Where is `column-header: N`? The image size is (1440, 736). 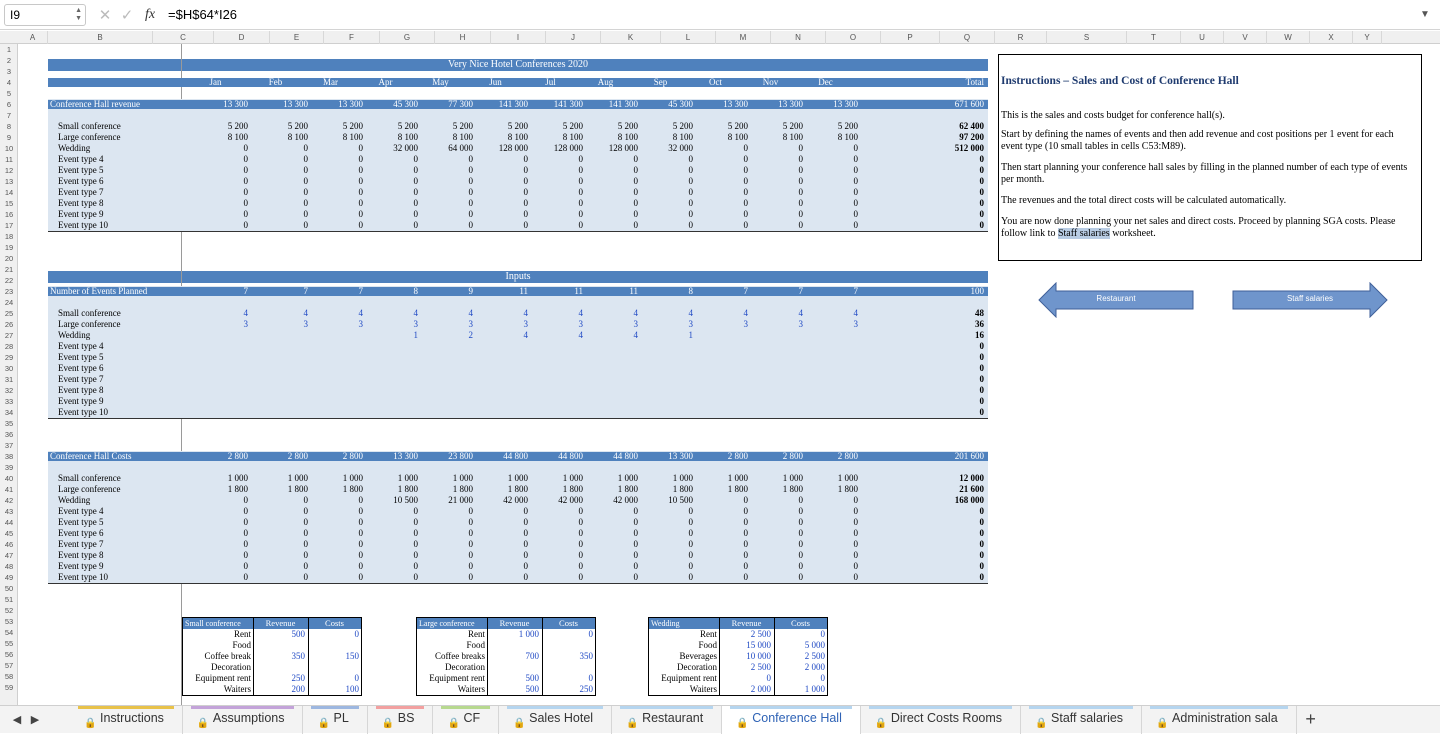
column-header: N is located at coordinates (798, 37).